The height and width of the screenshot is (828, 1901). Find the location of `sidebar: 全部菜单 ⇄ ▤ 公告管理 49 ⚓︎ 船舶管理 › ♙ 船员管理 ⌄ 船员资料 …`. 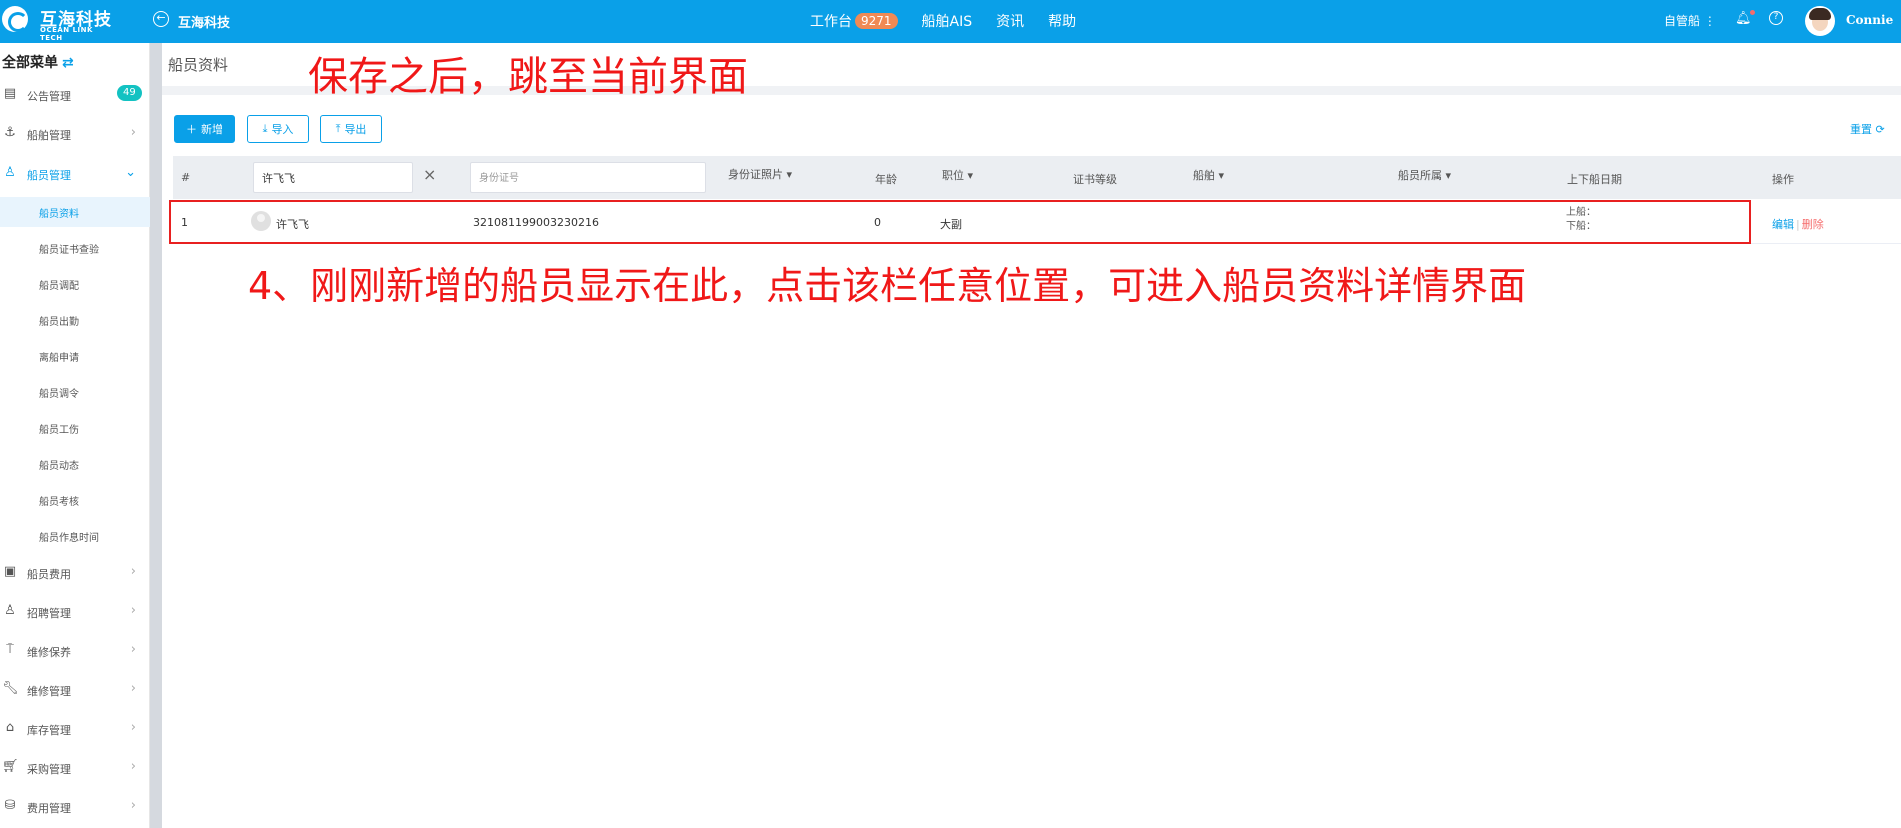

sidebar: 全部菜单 ⇄ ▤ 公告管理 49 ⚓︎ 船舶管理 › ♙ 船员管理 ⌄ 船员资料 … is located at coordinates (75, 435).